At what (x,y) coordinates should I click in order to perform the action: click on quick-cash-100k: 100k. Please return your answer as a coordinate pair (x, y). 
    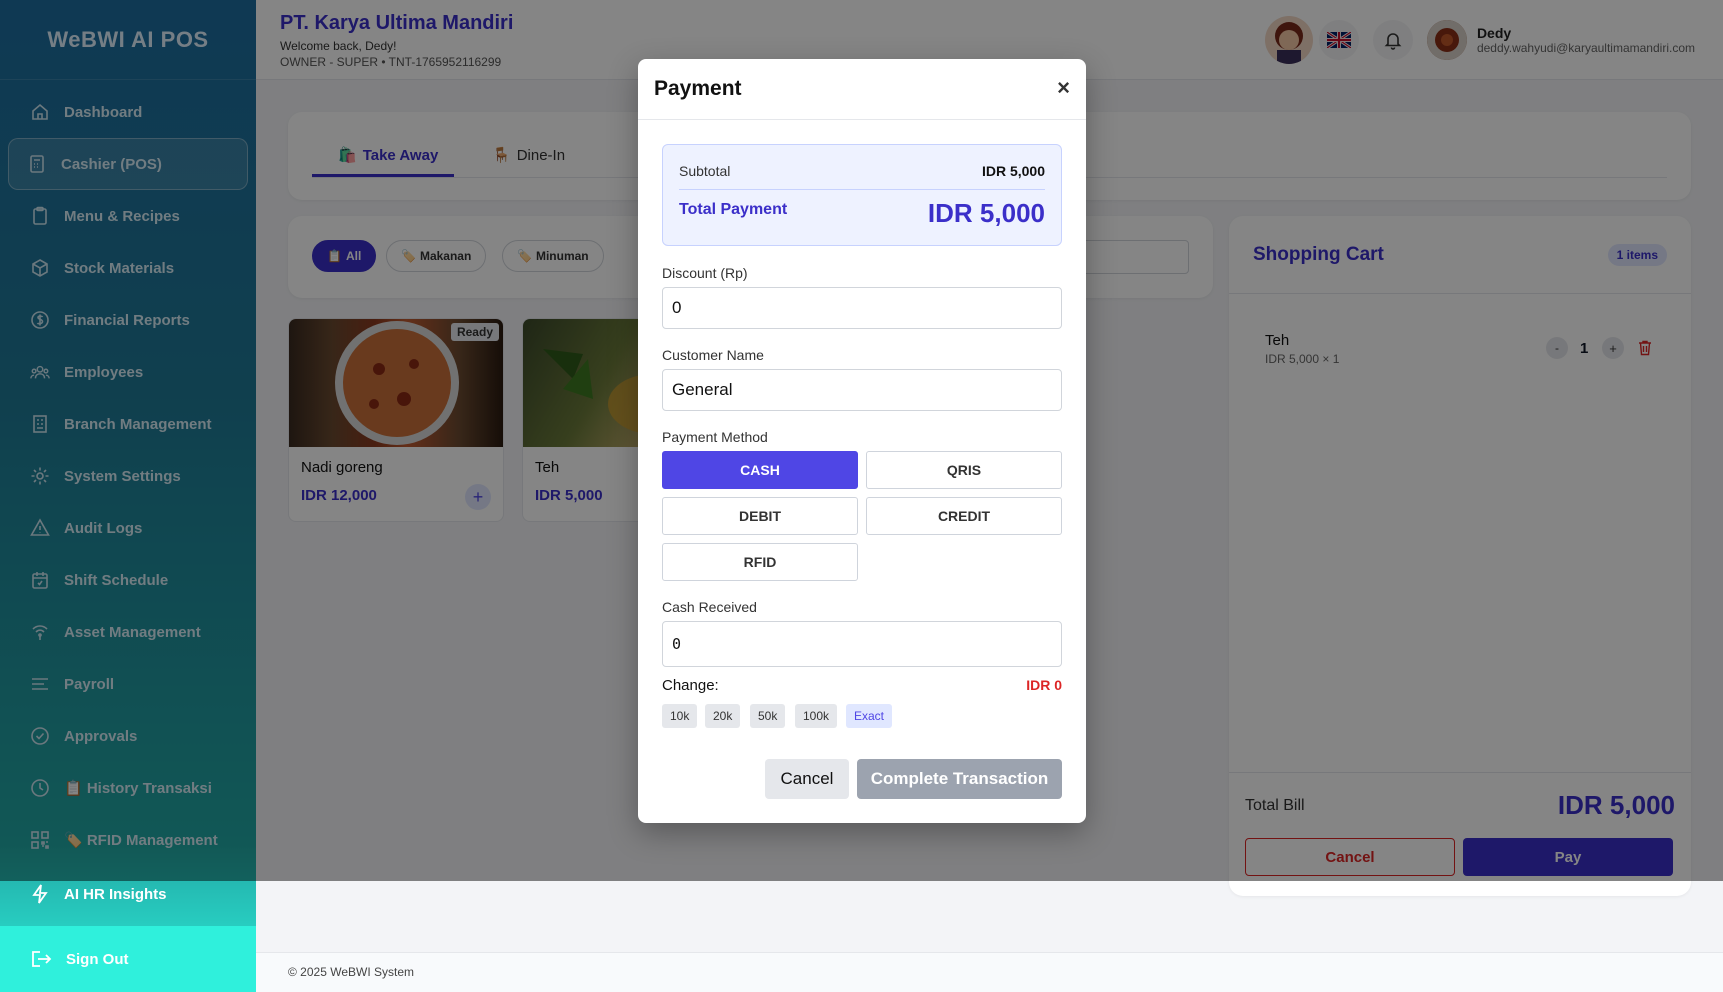
    Looking at the image, I should click on (816, 716).